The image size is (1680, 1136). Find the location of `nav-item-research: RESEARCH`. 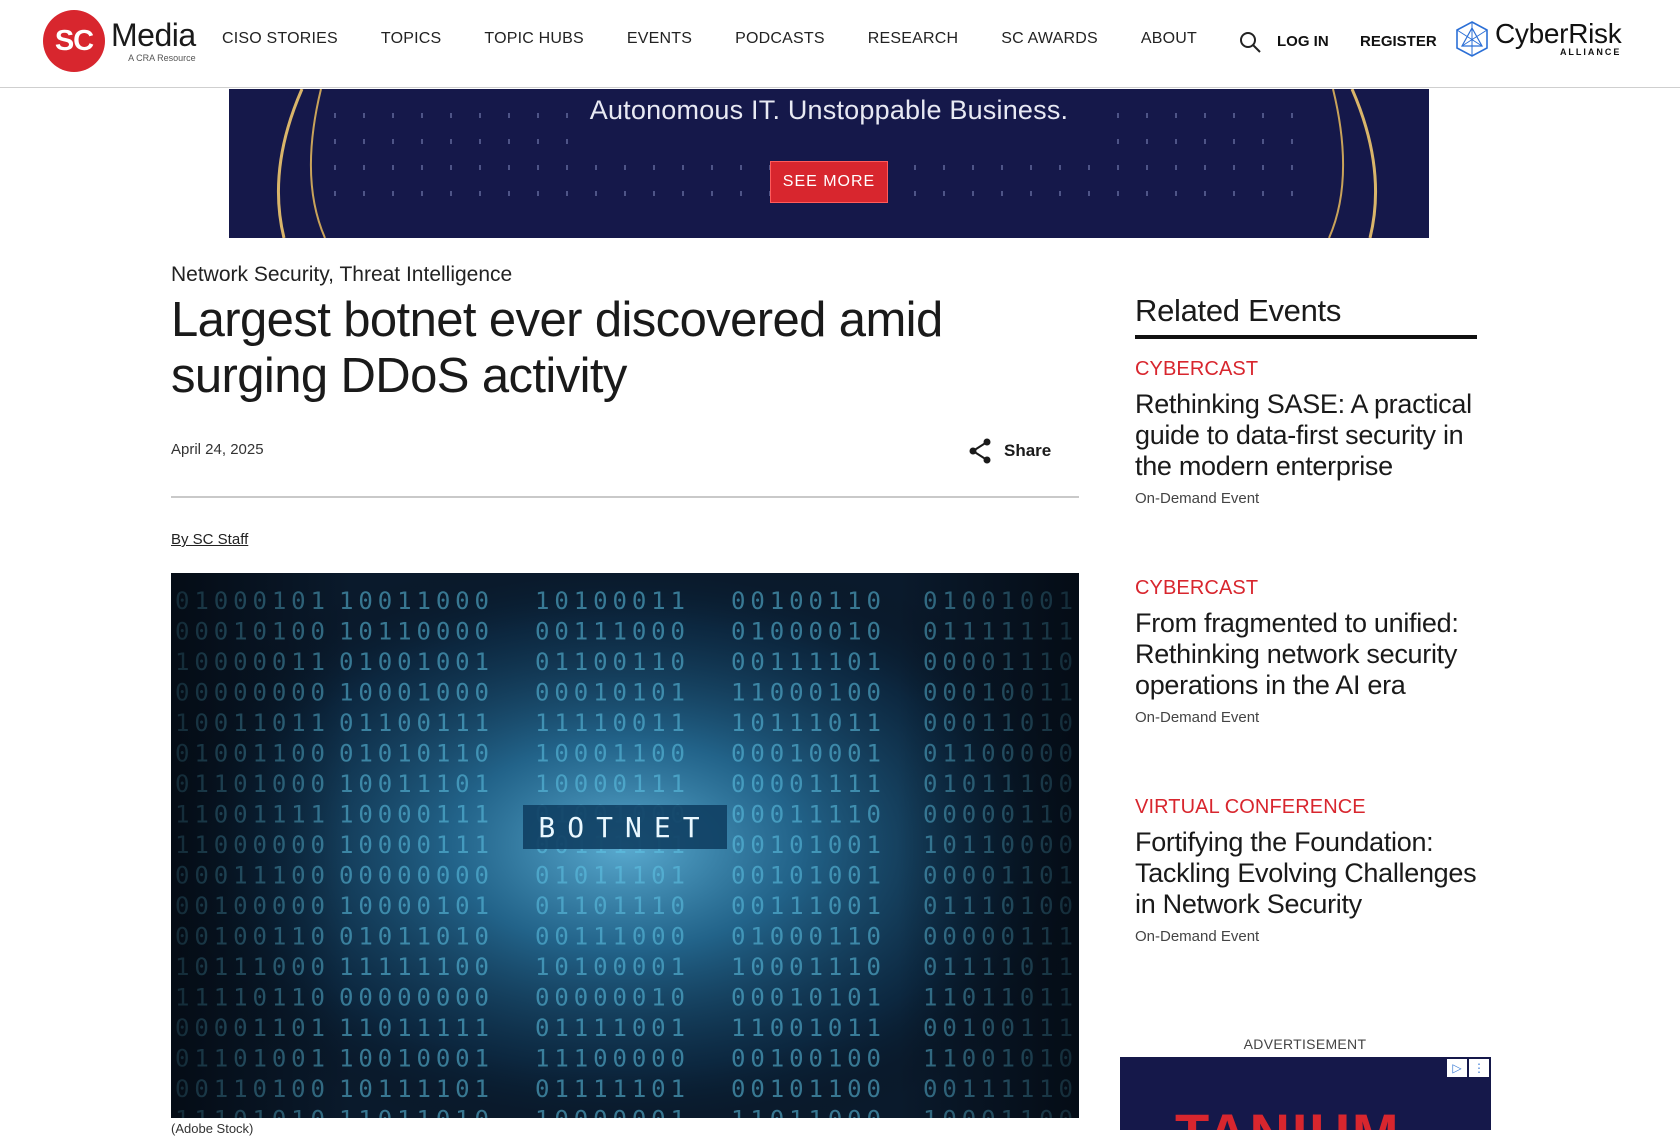

nav-item-research: RESEARCH is located at coordinates (913, 39).